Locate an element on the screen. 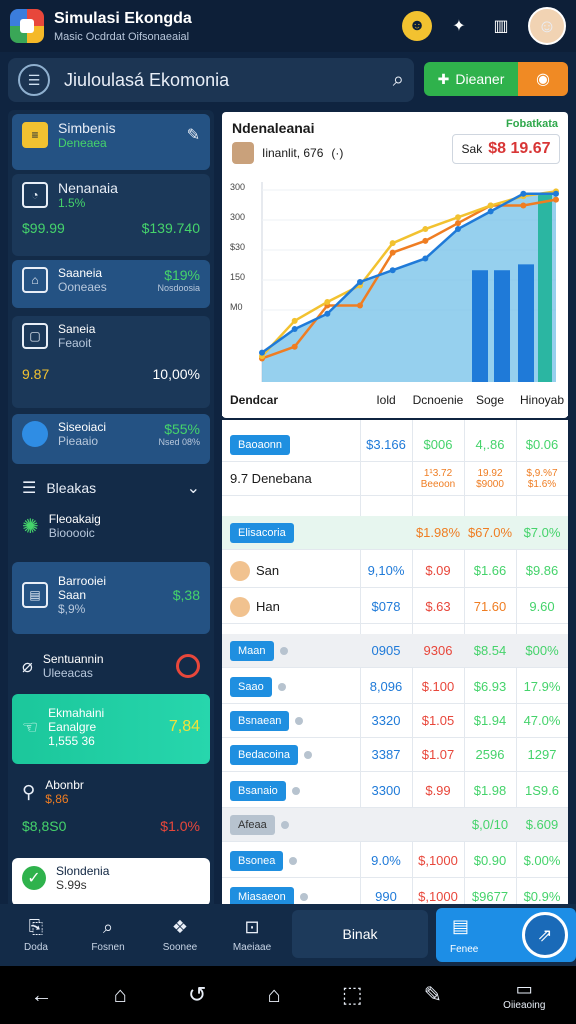  row-tag: Baoaonn is located at coordinates (260, 444).